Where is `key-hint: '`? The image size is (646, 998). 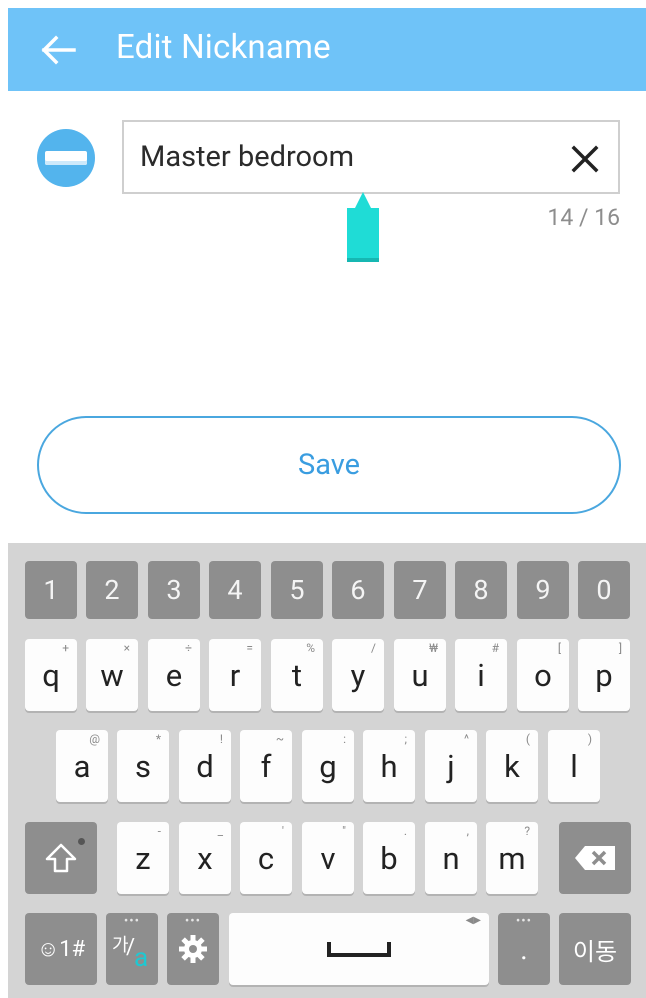
key-hint: ' is located at coordinates (282, 831).